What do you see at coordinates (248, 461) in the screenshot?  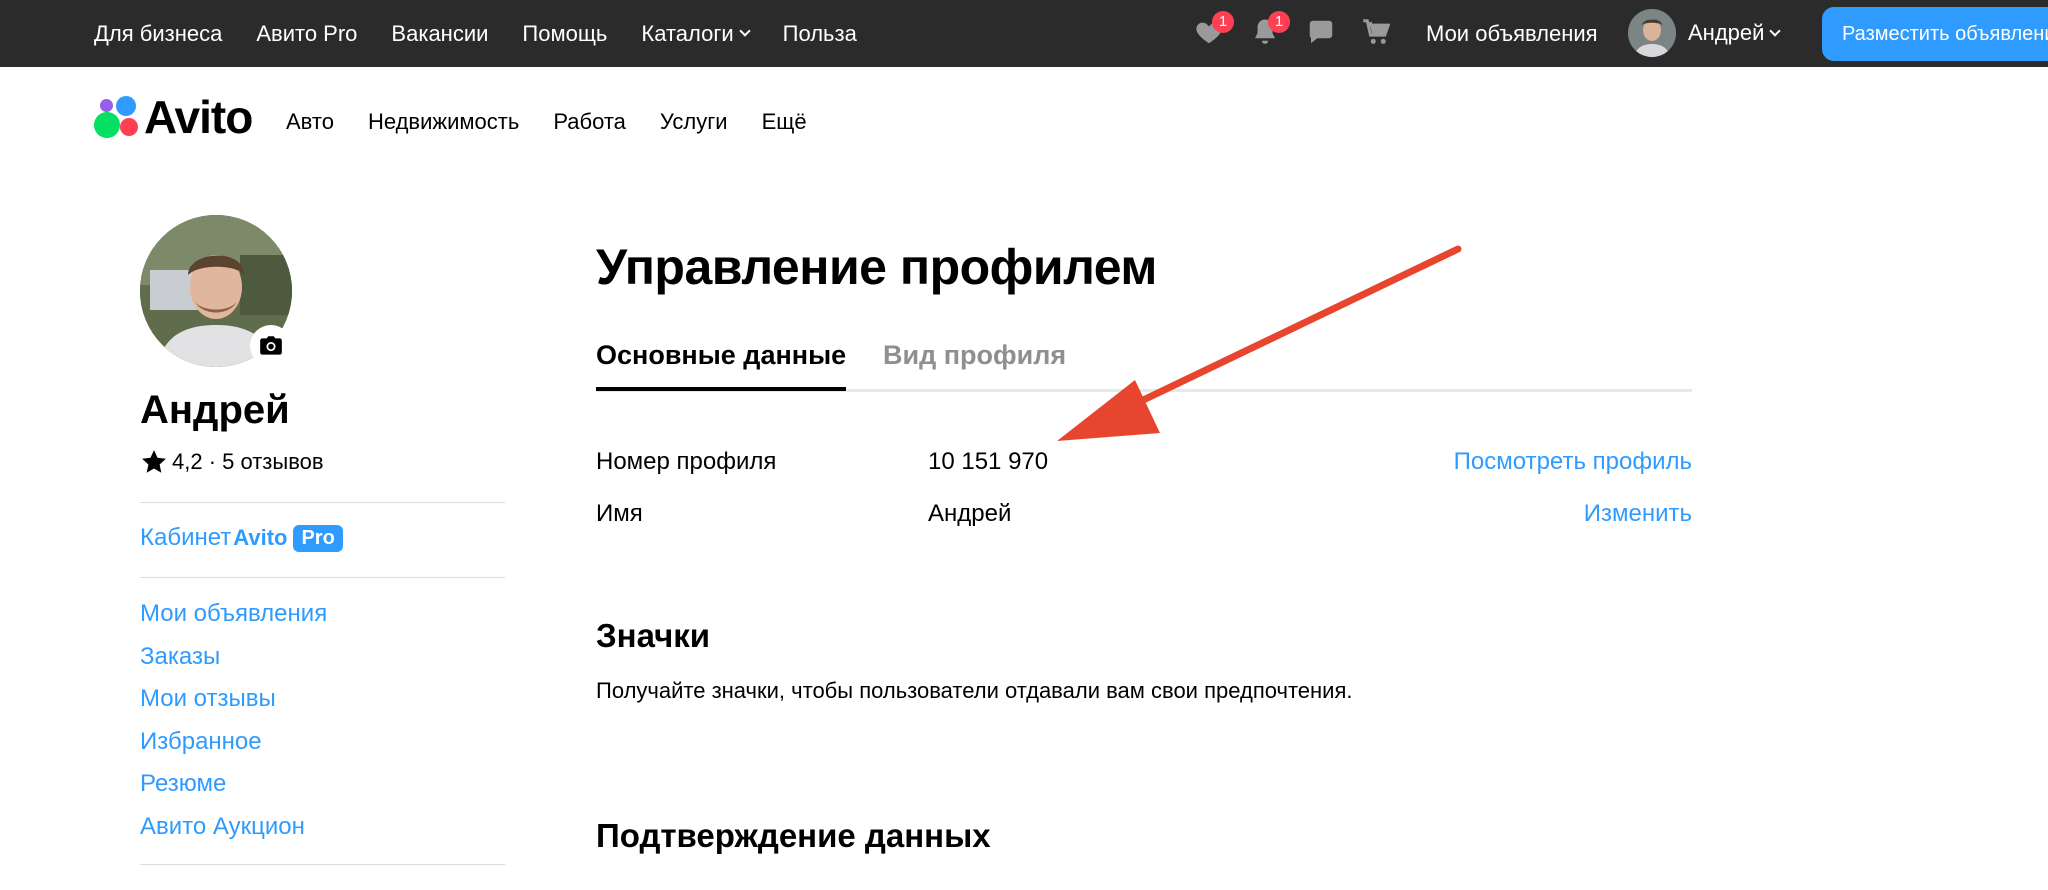 I see `rating-text: 4,2 · 5 отзывов` at bounding box center [248, 461].